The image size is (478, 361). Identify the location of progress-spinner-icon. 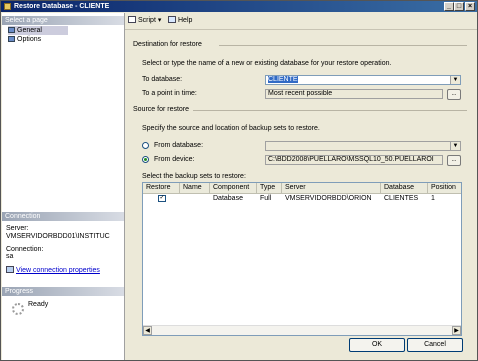
(18, 309).